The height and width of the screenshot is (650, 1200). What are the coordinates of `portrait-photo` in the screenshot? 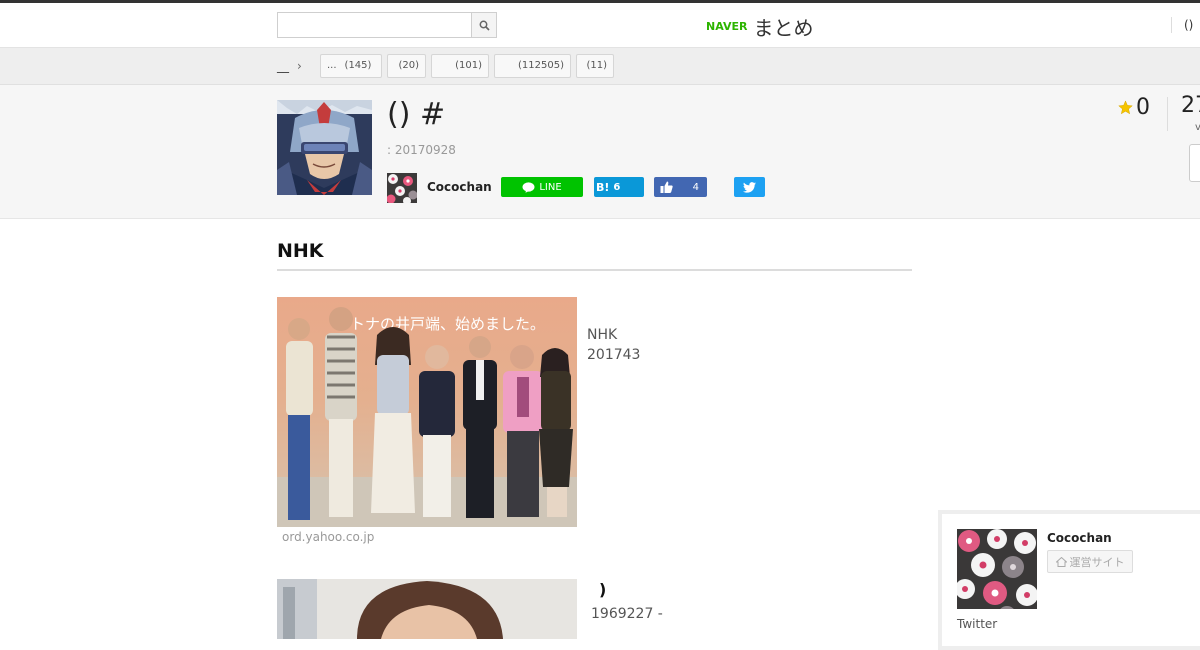 It's located at (427, 609).